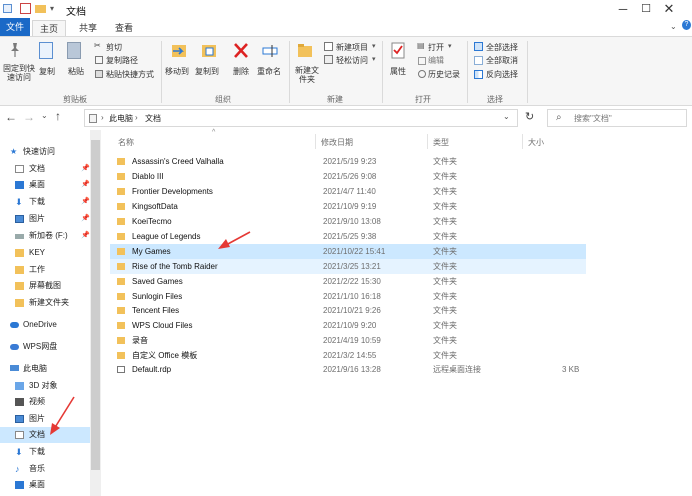 This screenshot has height=496, width=692. I want to click on paste-shortcut-button: 粘贴快捷方式, so click(130, 74).